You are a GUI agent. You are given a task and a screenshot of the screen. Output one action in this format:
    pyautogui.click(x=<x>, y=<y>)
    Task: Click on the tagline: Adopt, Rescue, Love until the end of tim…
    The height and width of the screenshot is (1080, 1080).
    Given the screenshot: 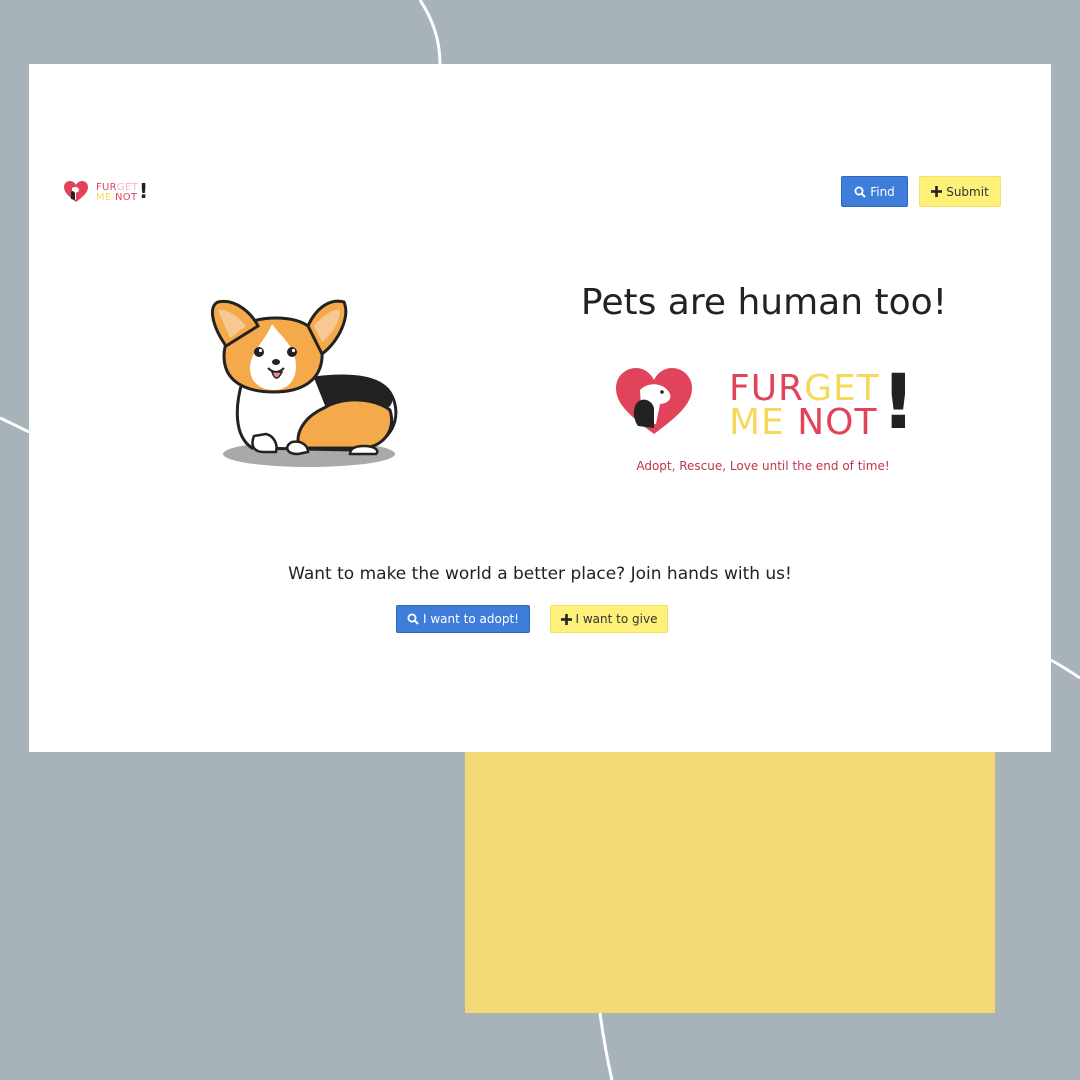 What is the action you would take?
    pyautogui.click(x=763, y=466)
    